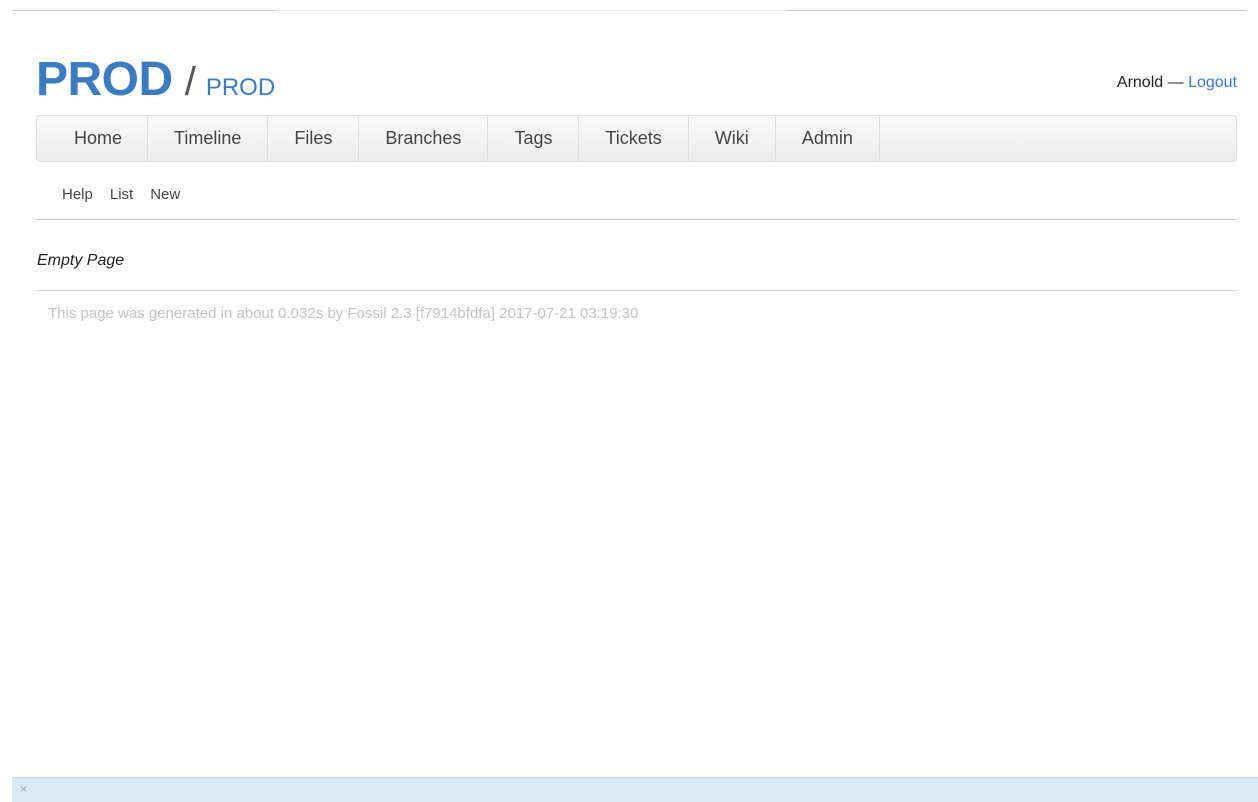 The width and height of the screenshot is (1258, 802). I want to click on repo-title: PROD, so click(104, 79).